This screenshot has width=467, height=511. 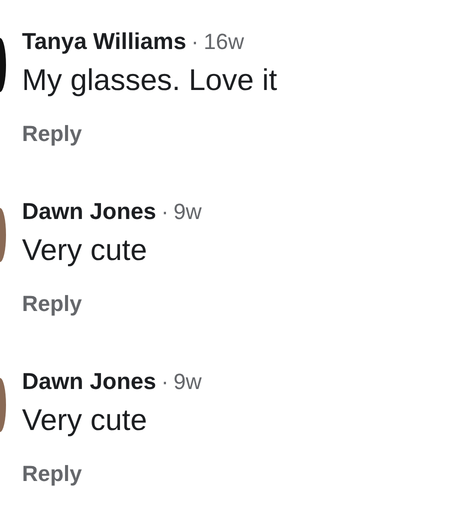 What do you see at coordinates (104, 41) in the screenshot?
I see `author-name: Tanya Williams` at bounding box center [104, 41].